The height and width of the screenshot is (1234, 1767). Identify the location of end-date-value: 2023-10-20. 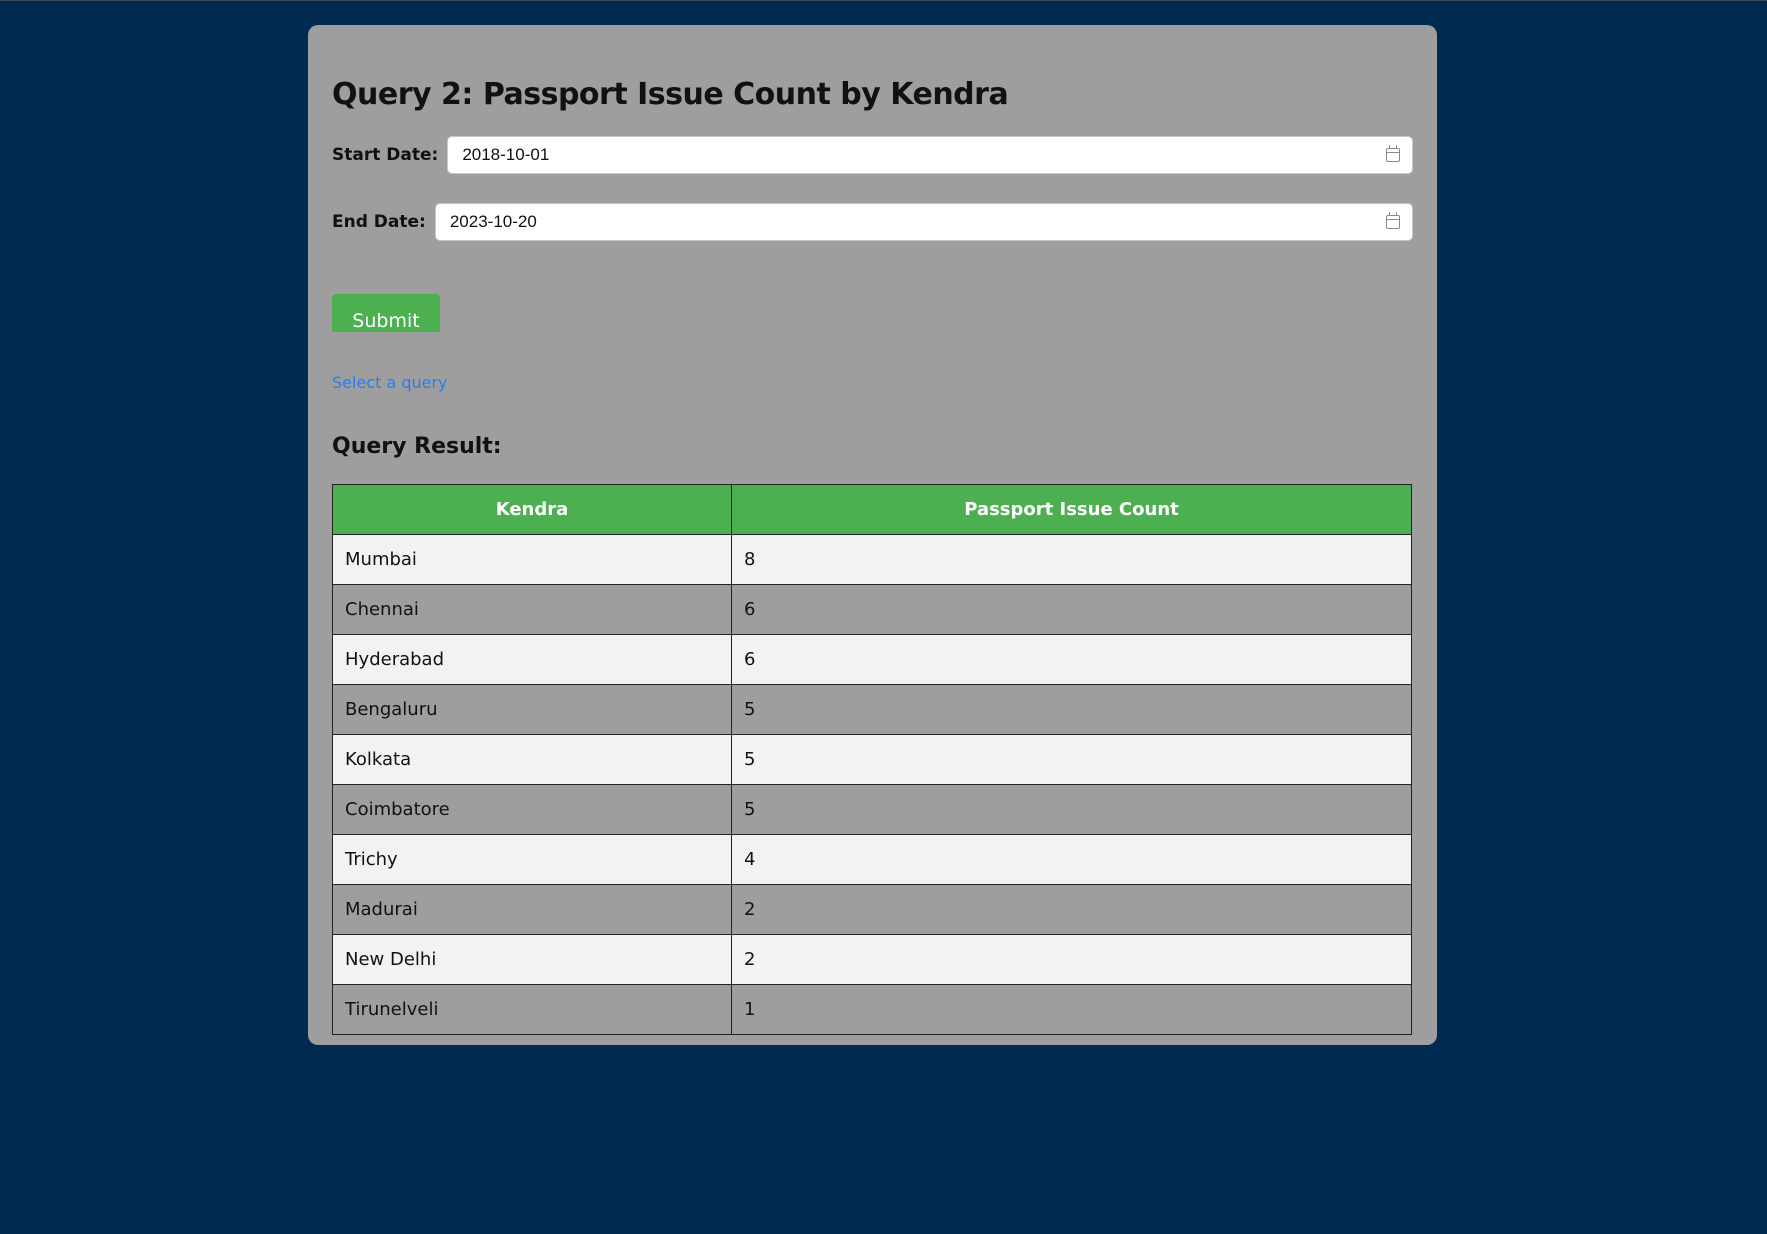
(493, 221).